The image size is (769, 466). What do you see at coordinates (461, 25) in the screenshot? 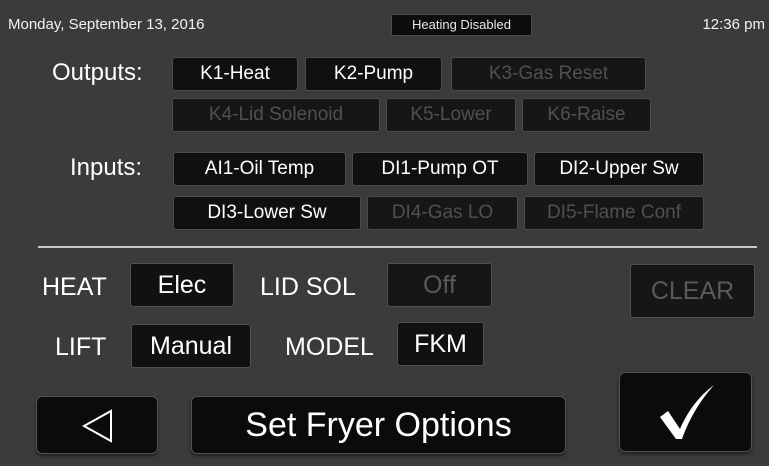
I see `heating-status-badge: Heating Disabled` at bounding box center [461, 25].